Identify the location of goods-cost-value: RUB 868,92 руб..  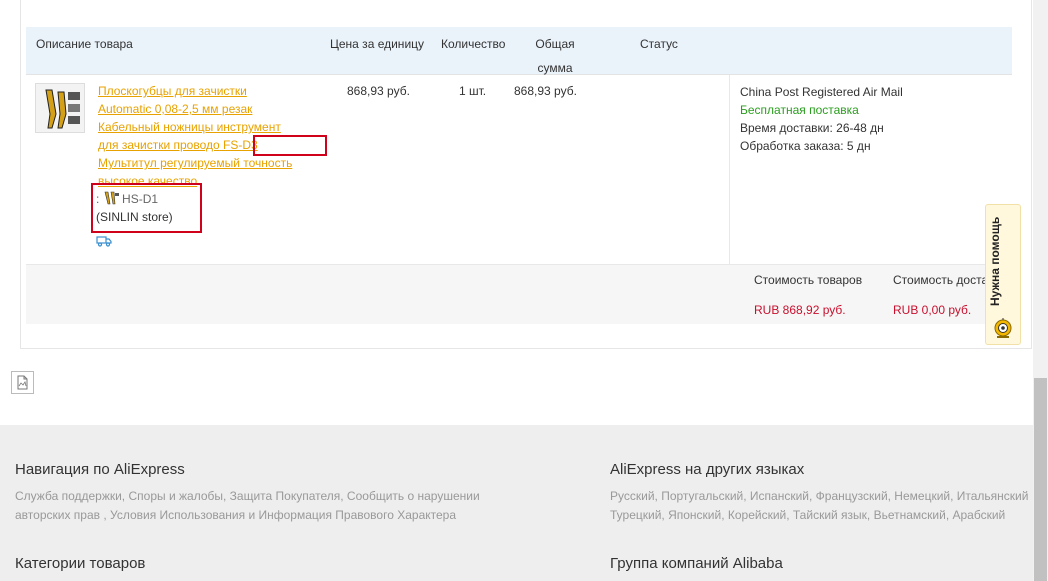
(800, 310).